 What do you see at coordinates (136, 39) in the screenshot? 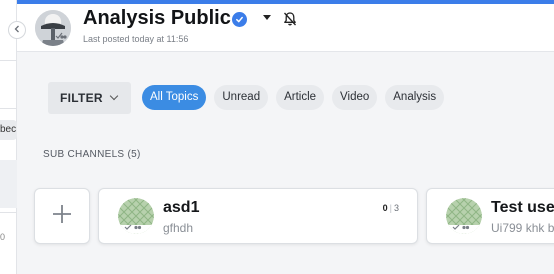
I see `last-posted-text: Last posted today at 11:56` at bounding box center [136, 39].